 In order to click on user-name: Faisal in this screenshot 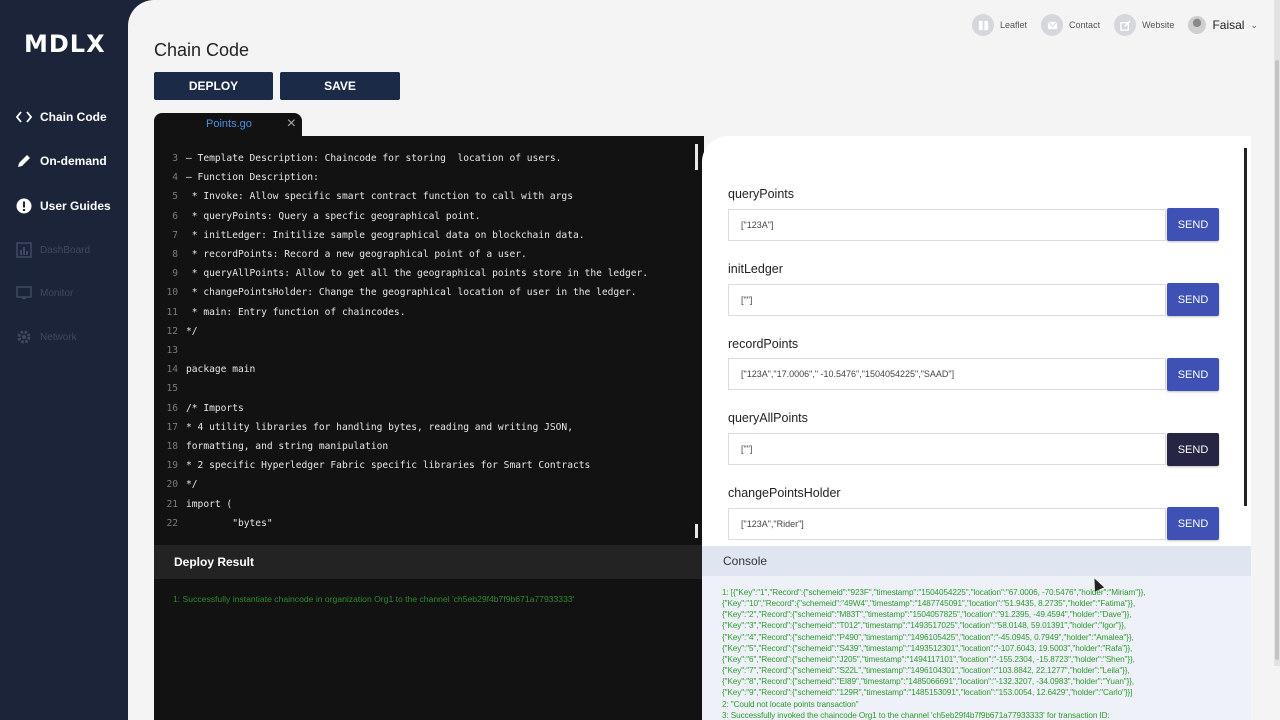, I will do `click(1228, 25)`.